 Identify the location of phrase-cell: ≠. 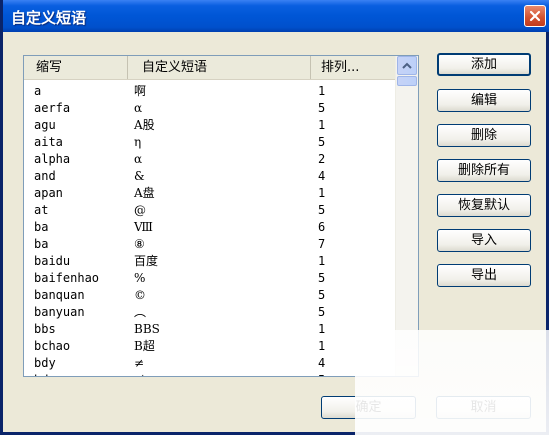
(139, 363).